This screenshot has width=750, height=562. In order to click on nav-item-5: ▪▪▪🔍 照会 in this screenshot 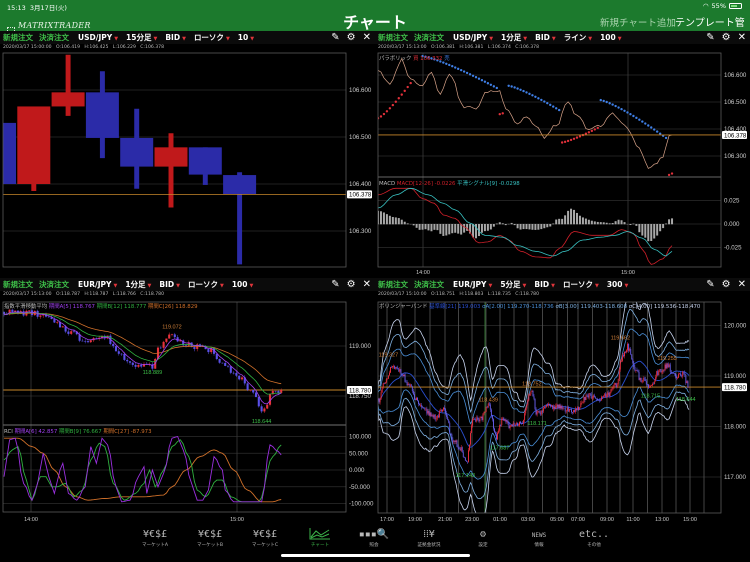, I will do `click(374, 538)`.